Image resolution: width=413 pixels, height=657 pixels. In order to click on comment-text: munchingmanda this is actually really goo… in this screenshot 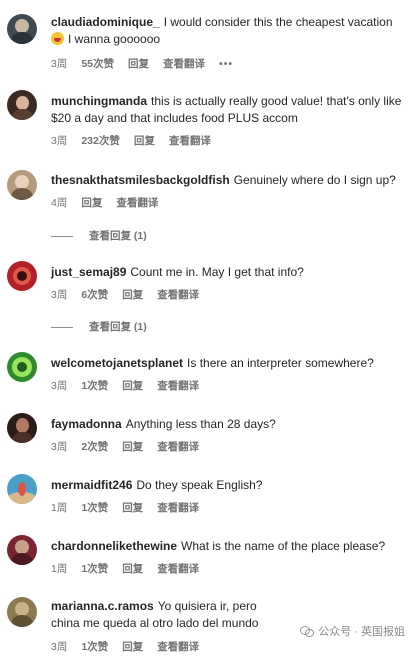, I will do `click(229, 110)`.